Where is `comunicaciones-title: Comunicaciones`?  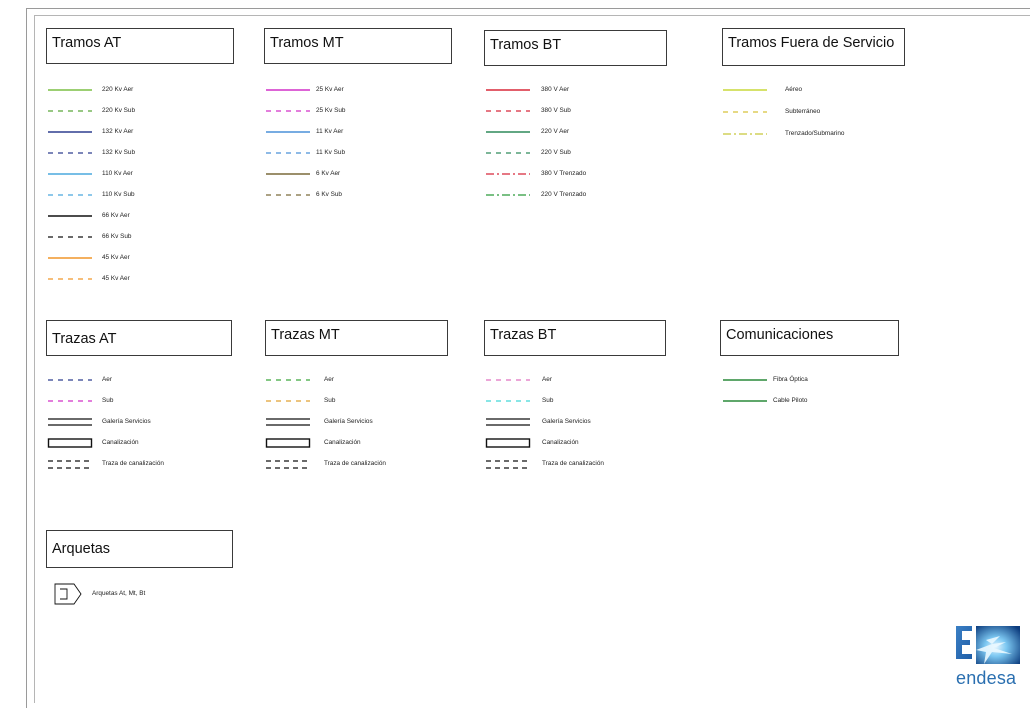
comunicaciones-title: Comunicaciones is located at coordinates (780, 335).